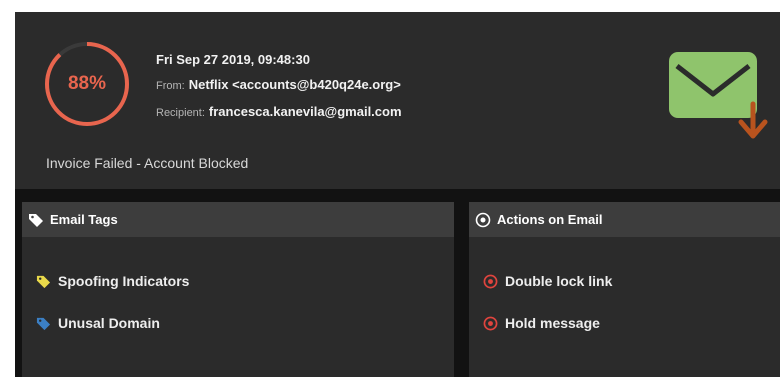 Image resolution: width=780 pixels, height=377 pixels. I want to click on tag-label: Unusal Domain, so click(109, 323).